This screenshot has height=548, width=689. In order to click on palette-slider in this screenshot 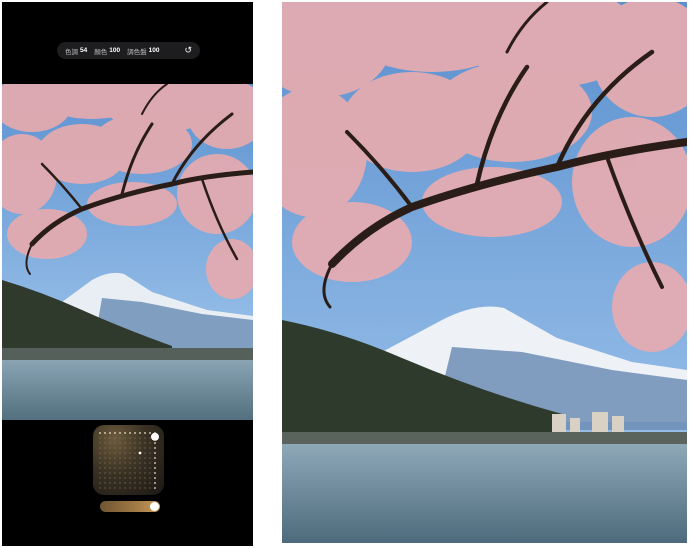, I will do `click(130, 506)`.